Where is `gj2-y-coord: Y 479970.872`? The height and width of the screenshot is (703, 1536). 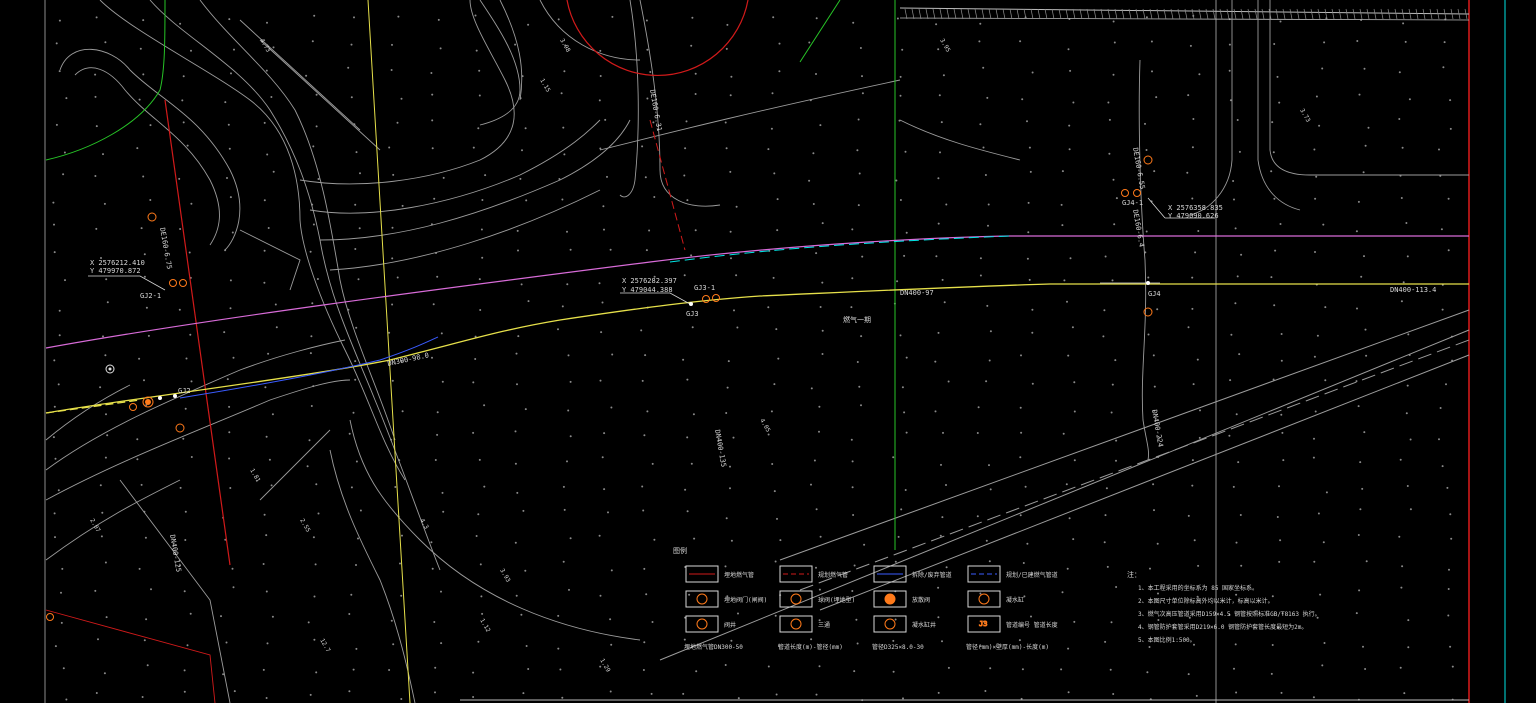
gj2-y-coord: Y 479970.872 is located at coordinates (115, 271).